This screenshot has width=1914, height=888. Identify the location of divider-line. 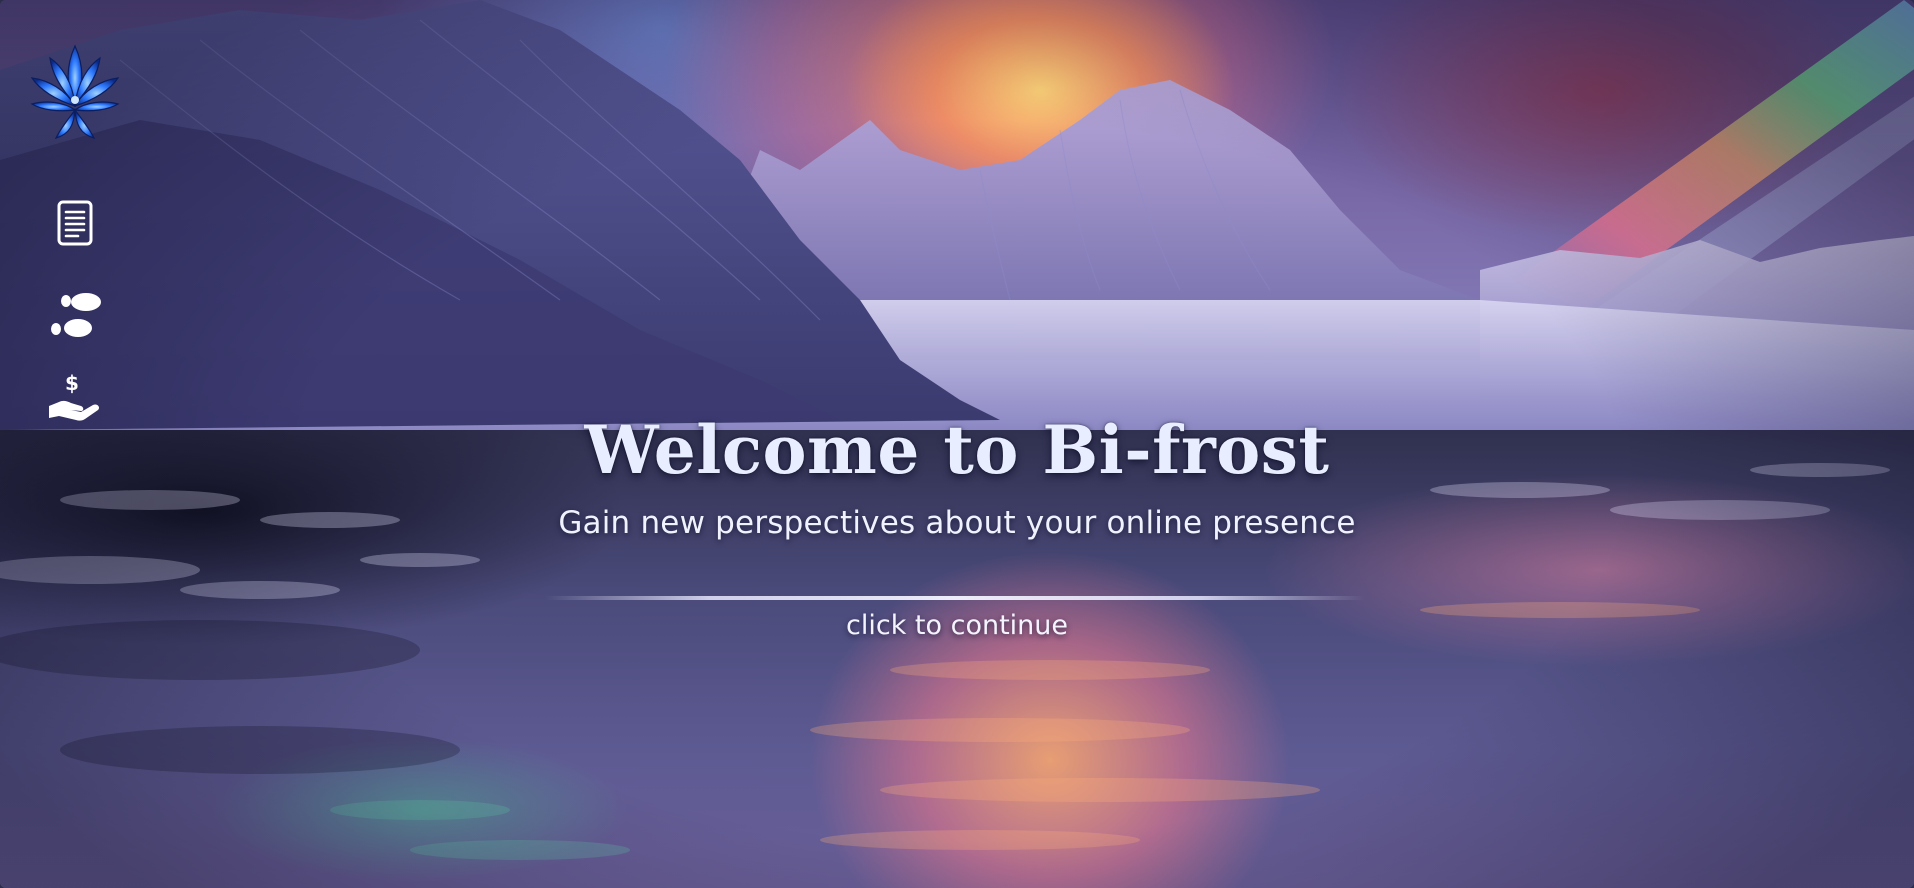
(955, 598).